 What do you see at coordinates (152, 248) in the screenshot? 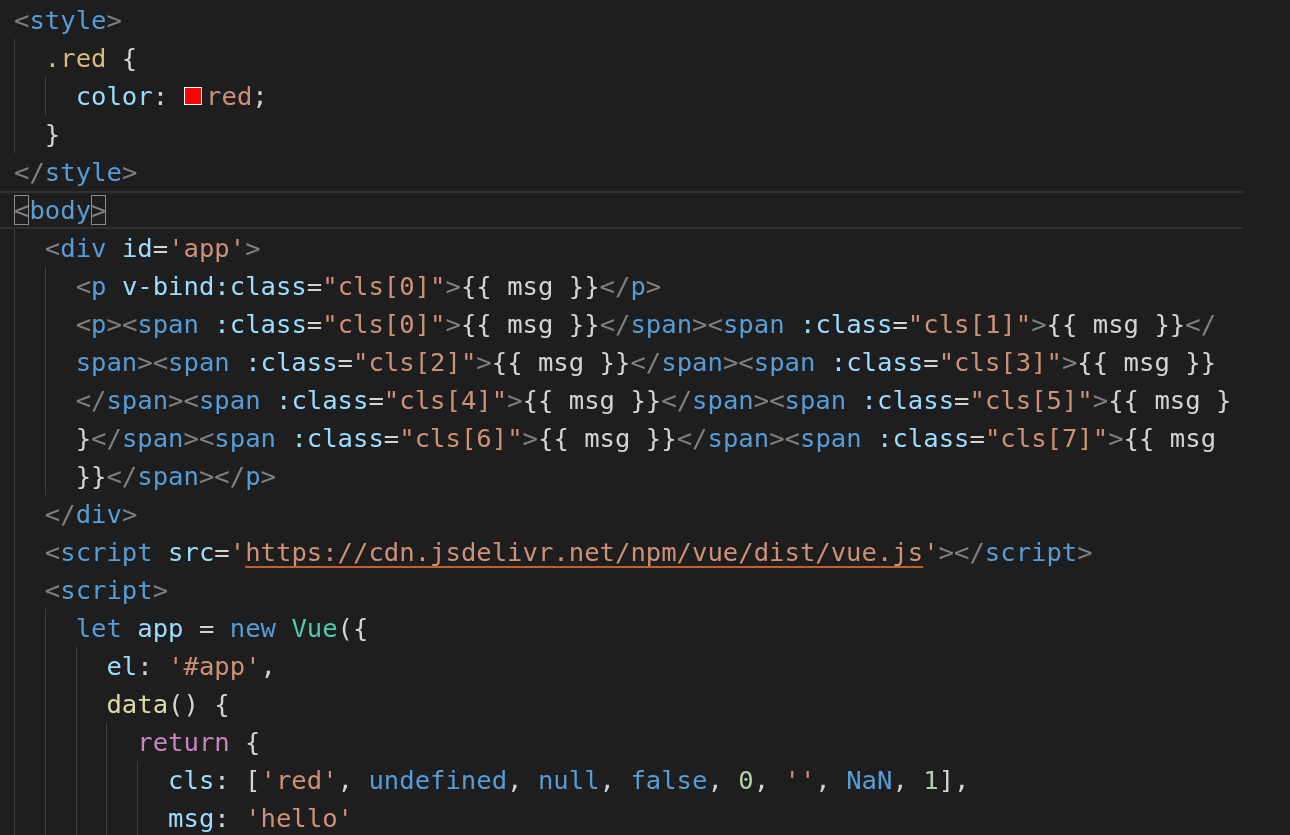
I see `code-line: <div id='app'>` at bounding box center [152, 248].